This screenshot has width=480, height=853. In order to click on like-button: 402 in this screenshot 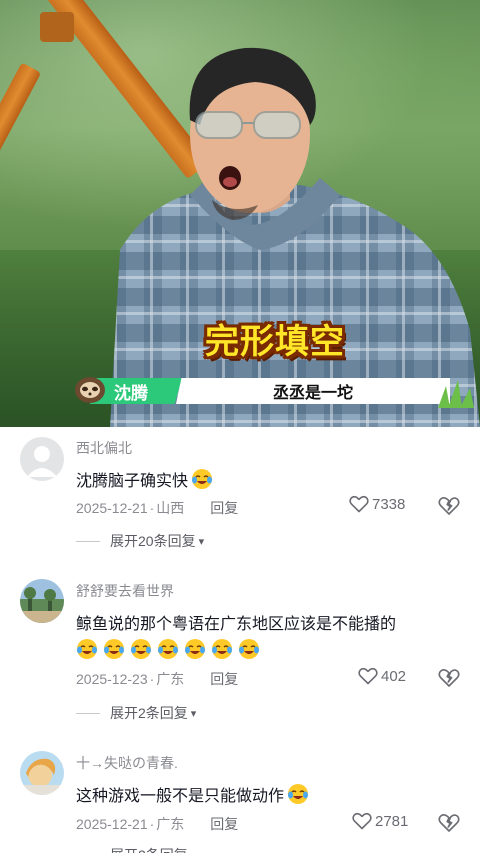, I will do `click(382, 676)`.